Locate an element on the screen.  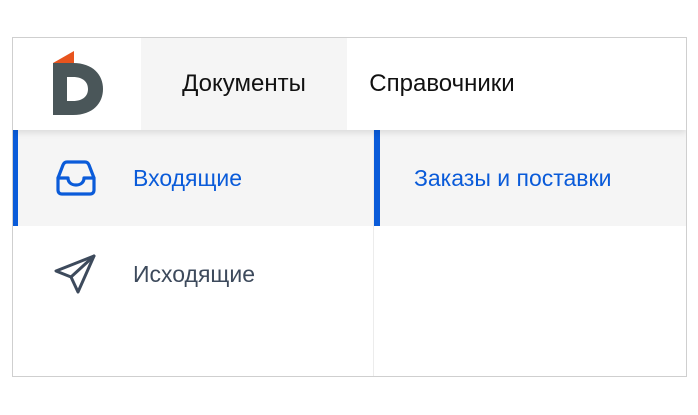
tab-references: Справочники is located at coordinates (442, 84).